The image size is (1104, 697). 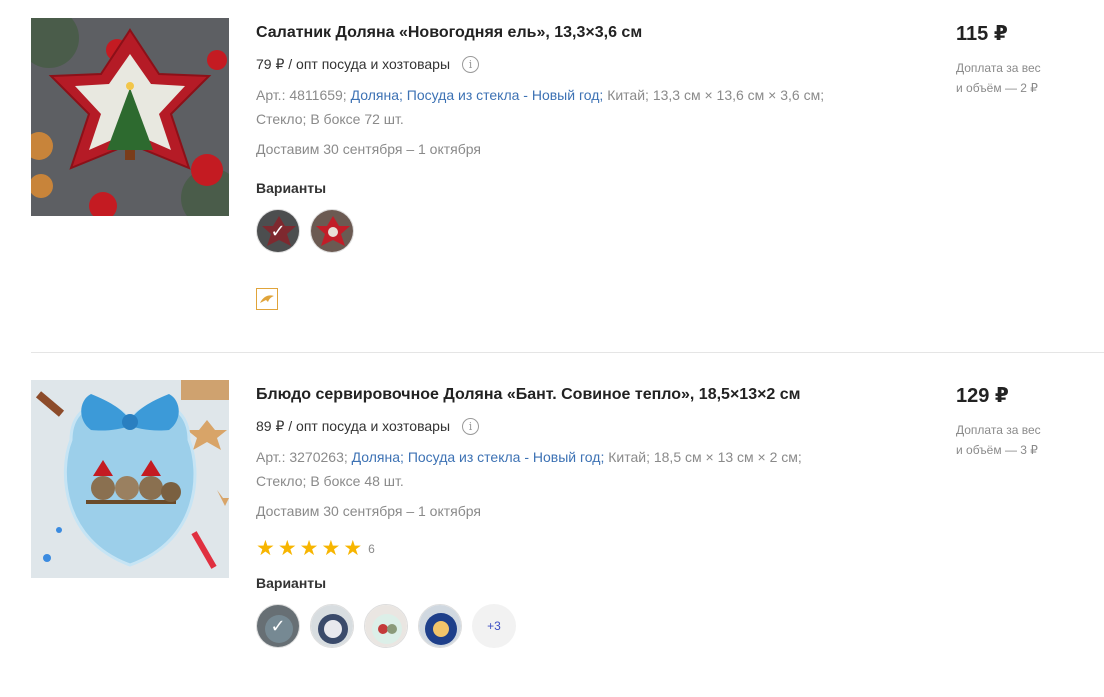 What do you see at coordinates (357, 481) in the screenshot?
I see `box-quantity: В боксе 48 шт.` at bounding box center [357, 481].